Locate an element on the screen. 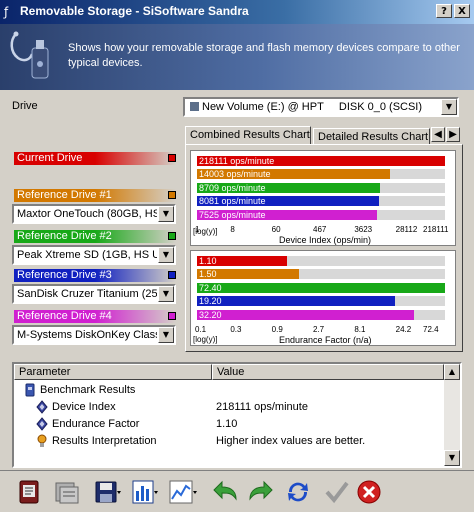 The height and width of the screenshot is (512, 474). drive-select-value: New Volume (E:) @ HPT DISK 0_0 (SCSI) is located at coordinates (315, 107).